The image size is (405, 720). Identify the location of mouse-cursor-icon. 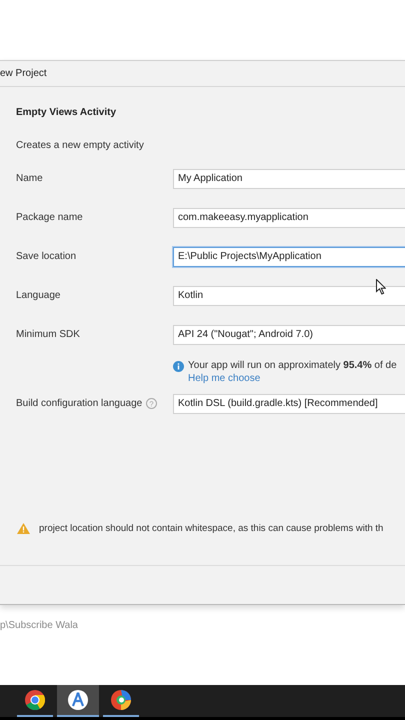
(381, 287).